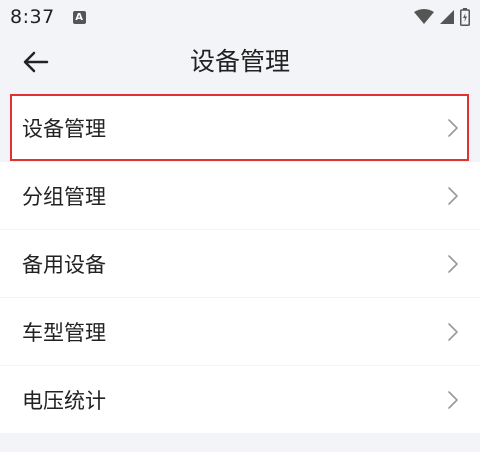 The image size is (480, 452). I want to click on notification-icon: A, so click(79, 17).